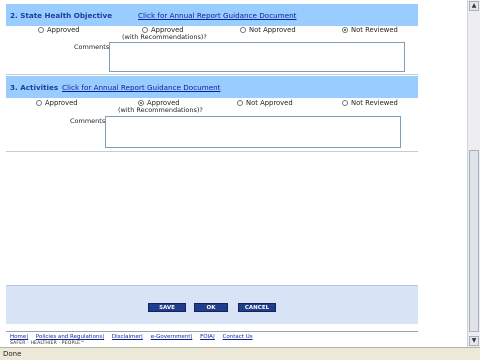 This screenshot has height=360, width=480. What do you see at coordinates (207, 337) in the screenshot?
I see `footer-link-foia: FOIA|` at bounding box center [207, 337].